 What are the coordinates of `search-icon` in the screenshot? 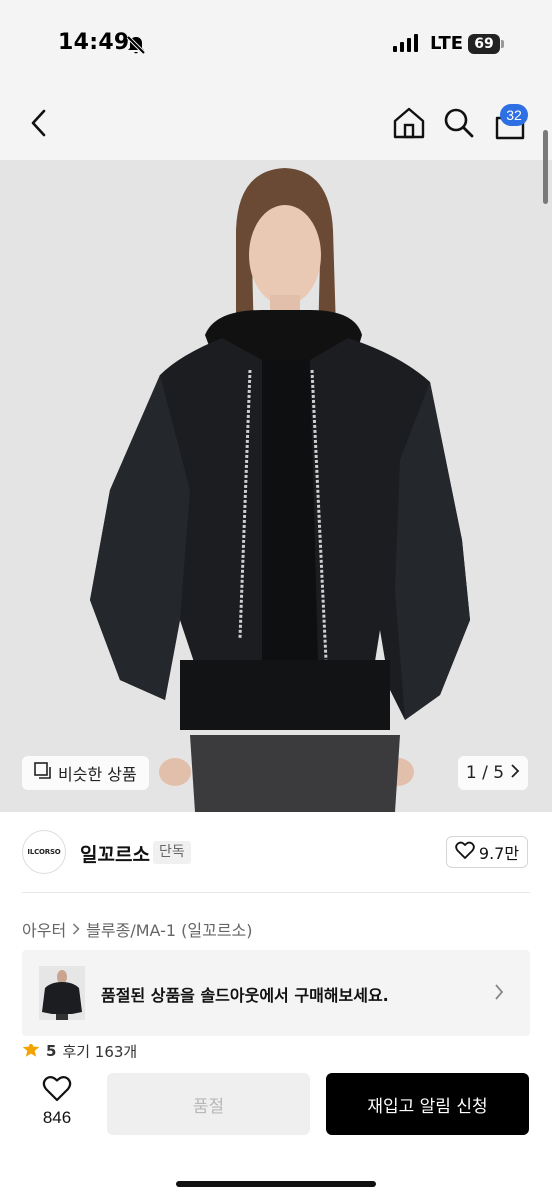 It's located at (459, 125).